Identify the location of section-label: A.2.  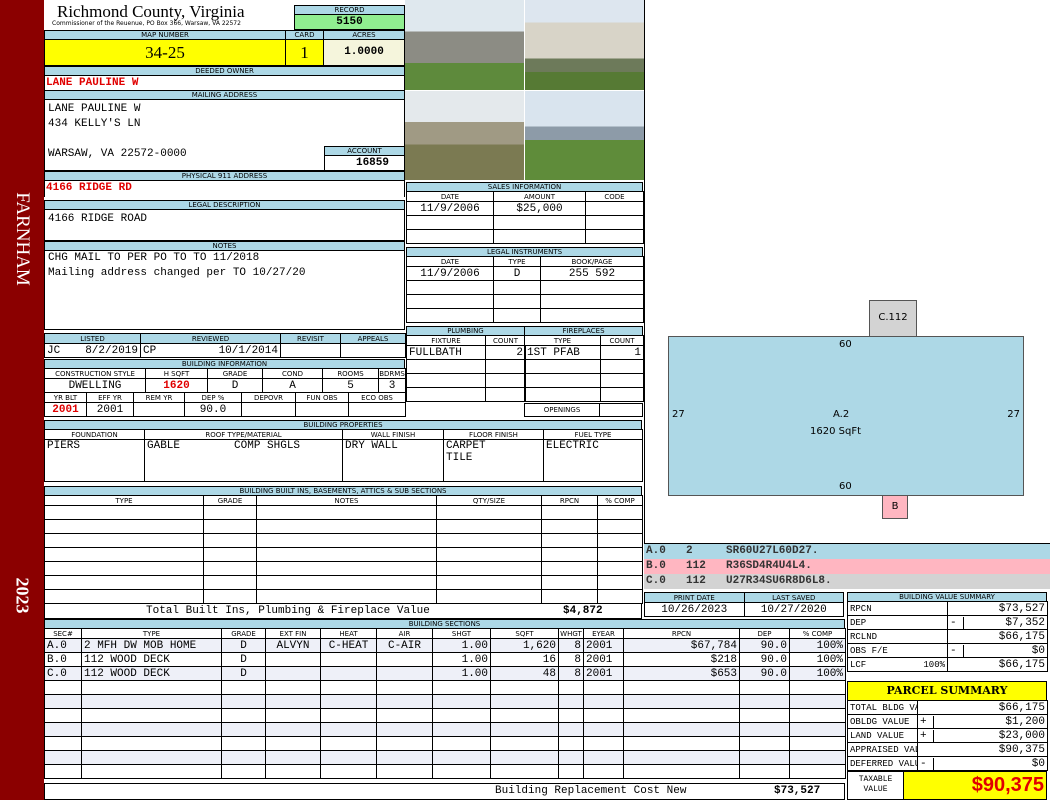
(841, 414).